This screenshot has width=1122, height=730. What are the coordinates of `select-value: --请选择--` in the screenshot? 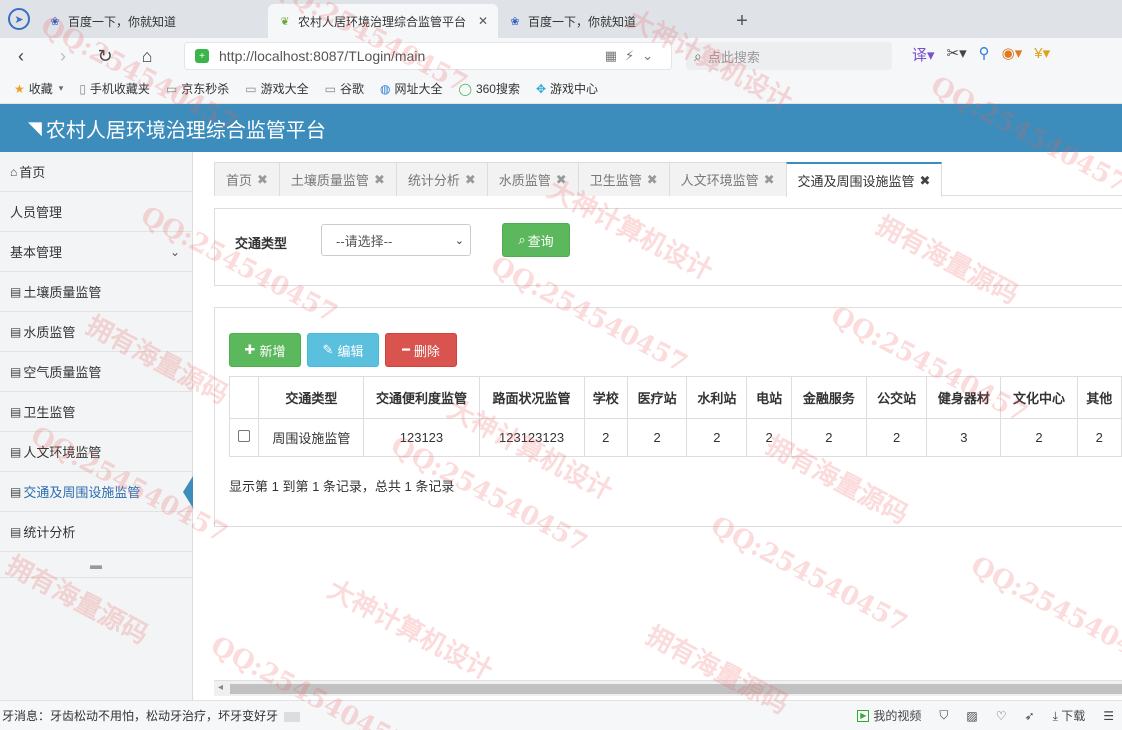 It's located at (364, 241).